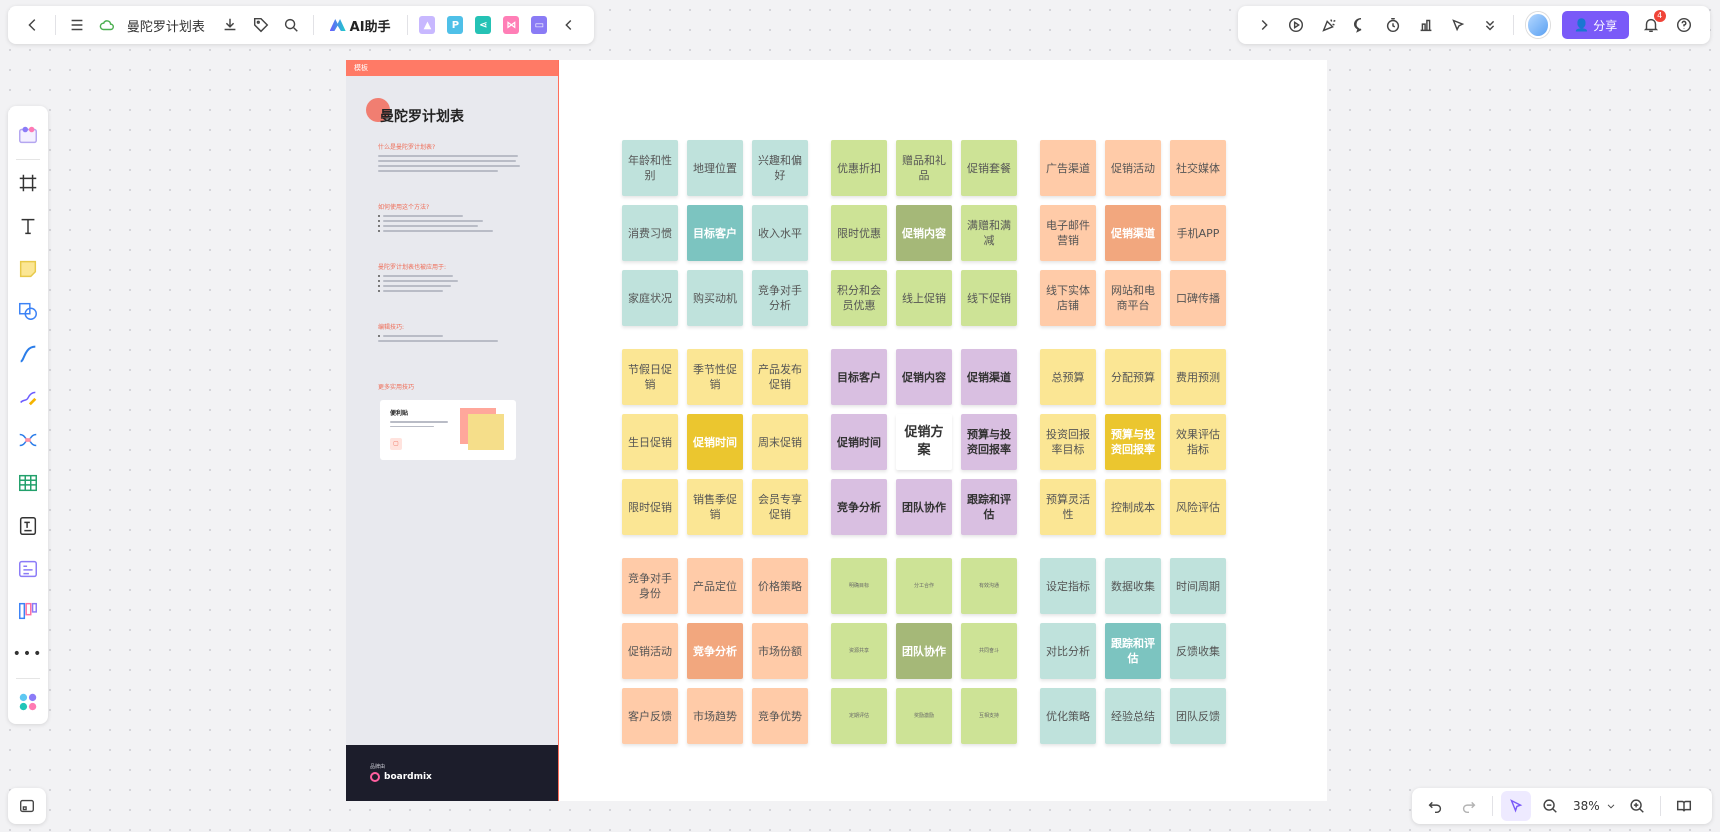  Describe the element at coordinates (1133, 716) in the screenshot. I see `sticky-note: 经验总结` at that location.